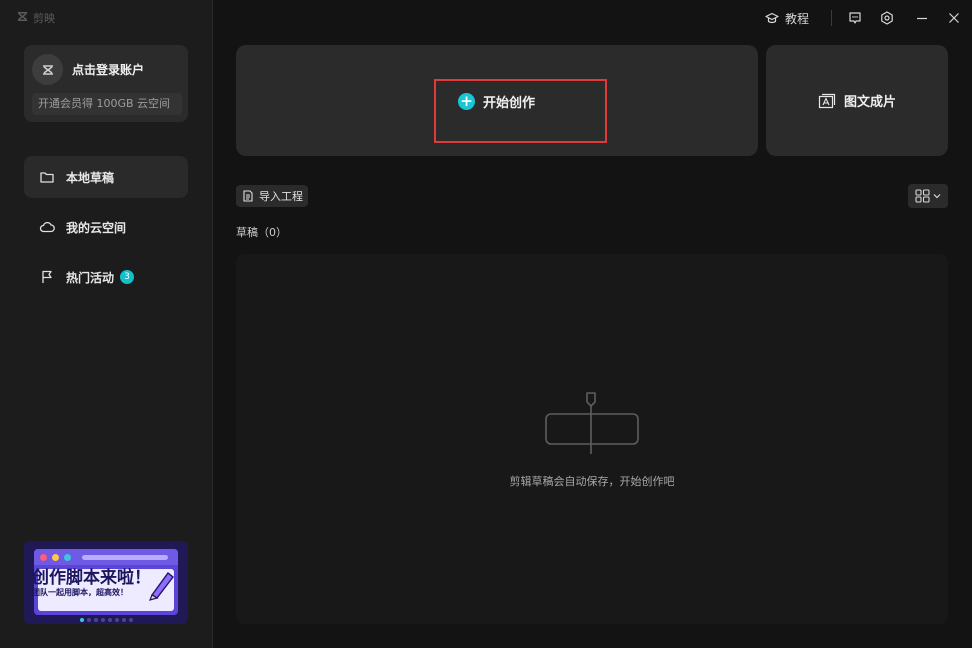  I want to click on banner-subtitle: 团队一起用脚本，超高效！, so click(80, 592).